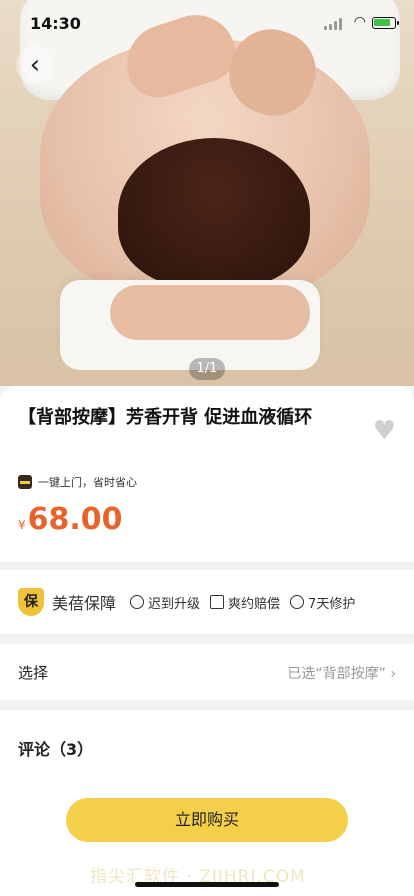 Image resolution: width=414 pixels, height=896 pixels. Describe the element at coordinates (137, 602) in the screenshot. I see `clock-icon` at that location.